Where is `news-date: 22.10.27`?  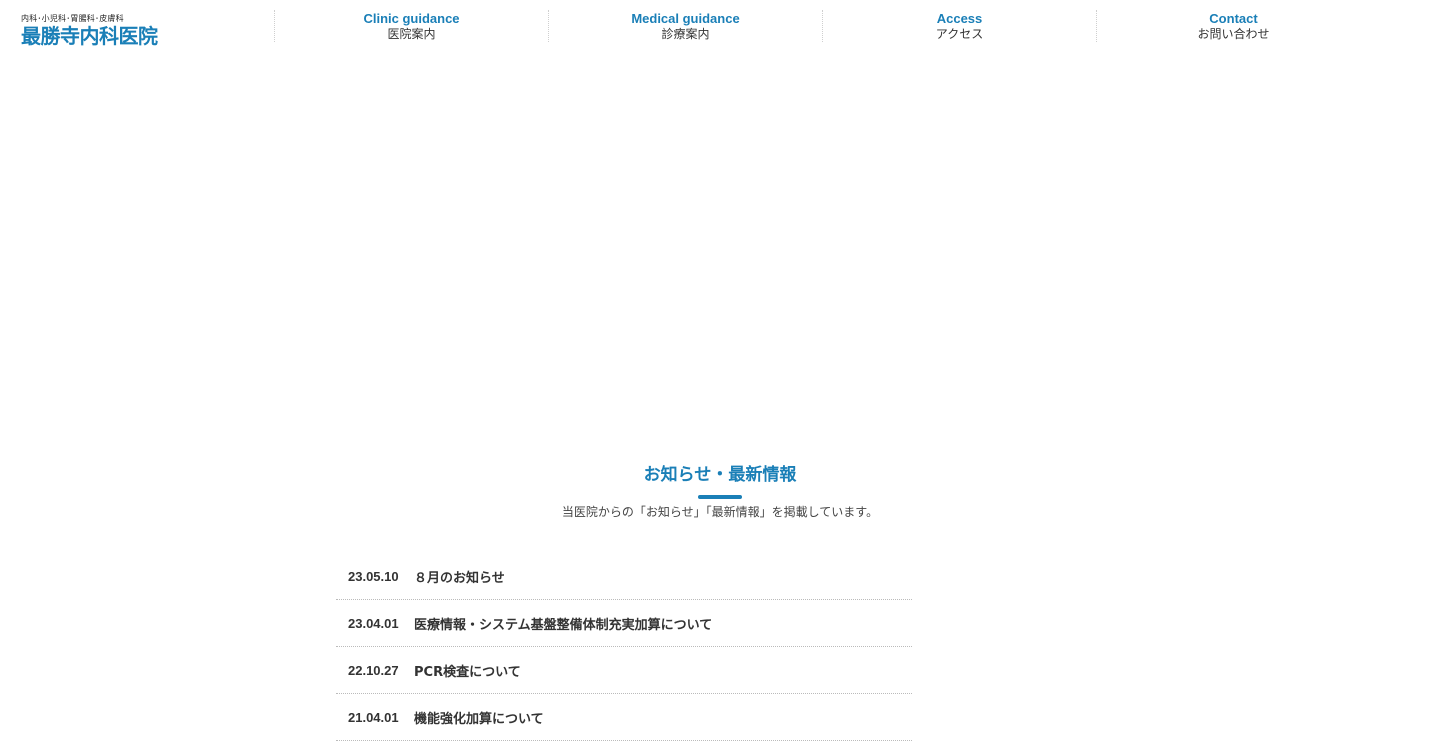
news-date: 22.10.27 is located at coordinates (373, 670).